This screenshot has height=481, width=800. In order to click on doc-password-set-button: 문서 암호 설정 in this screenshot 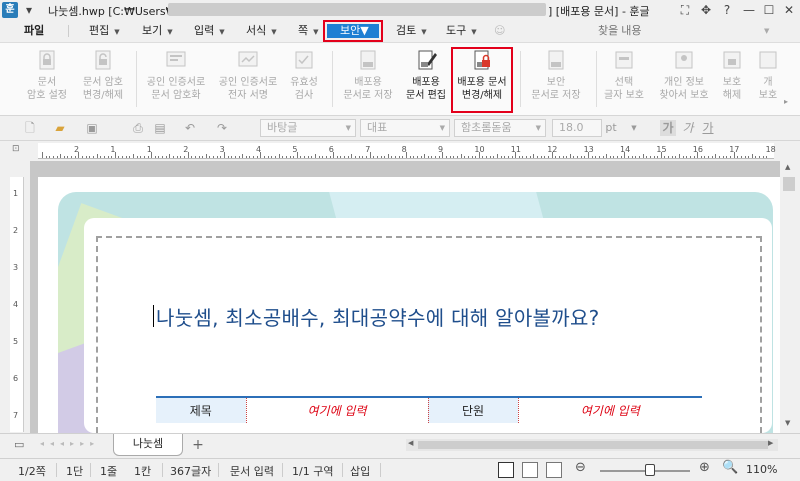, I will do `click(47, 81)`.